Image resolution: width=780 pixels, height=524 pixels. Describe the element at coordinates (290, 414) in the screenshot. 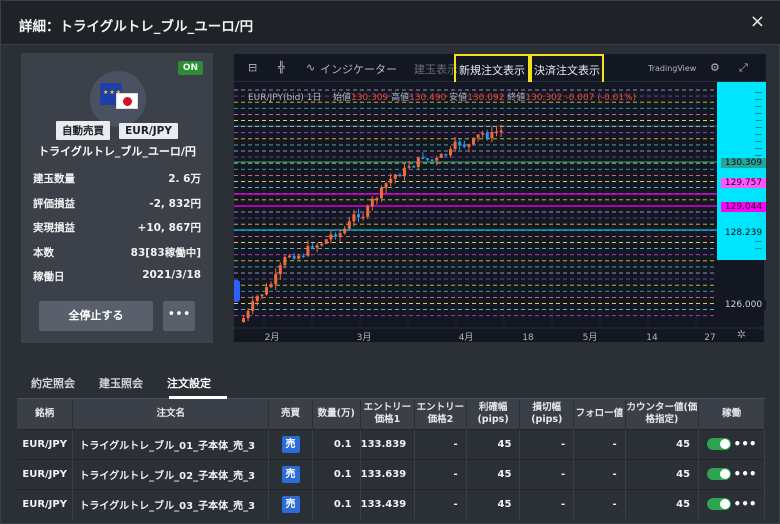

I see `col-side: 売買` at that location.